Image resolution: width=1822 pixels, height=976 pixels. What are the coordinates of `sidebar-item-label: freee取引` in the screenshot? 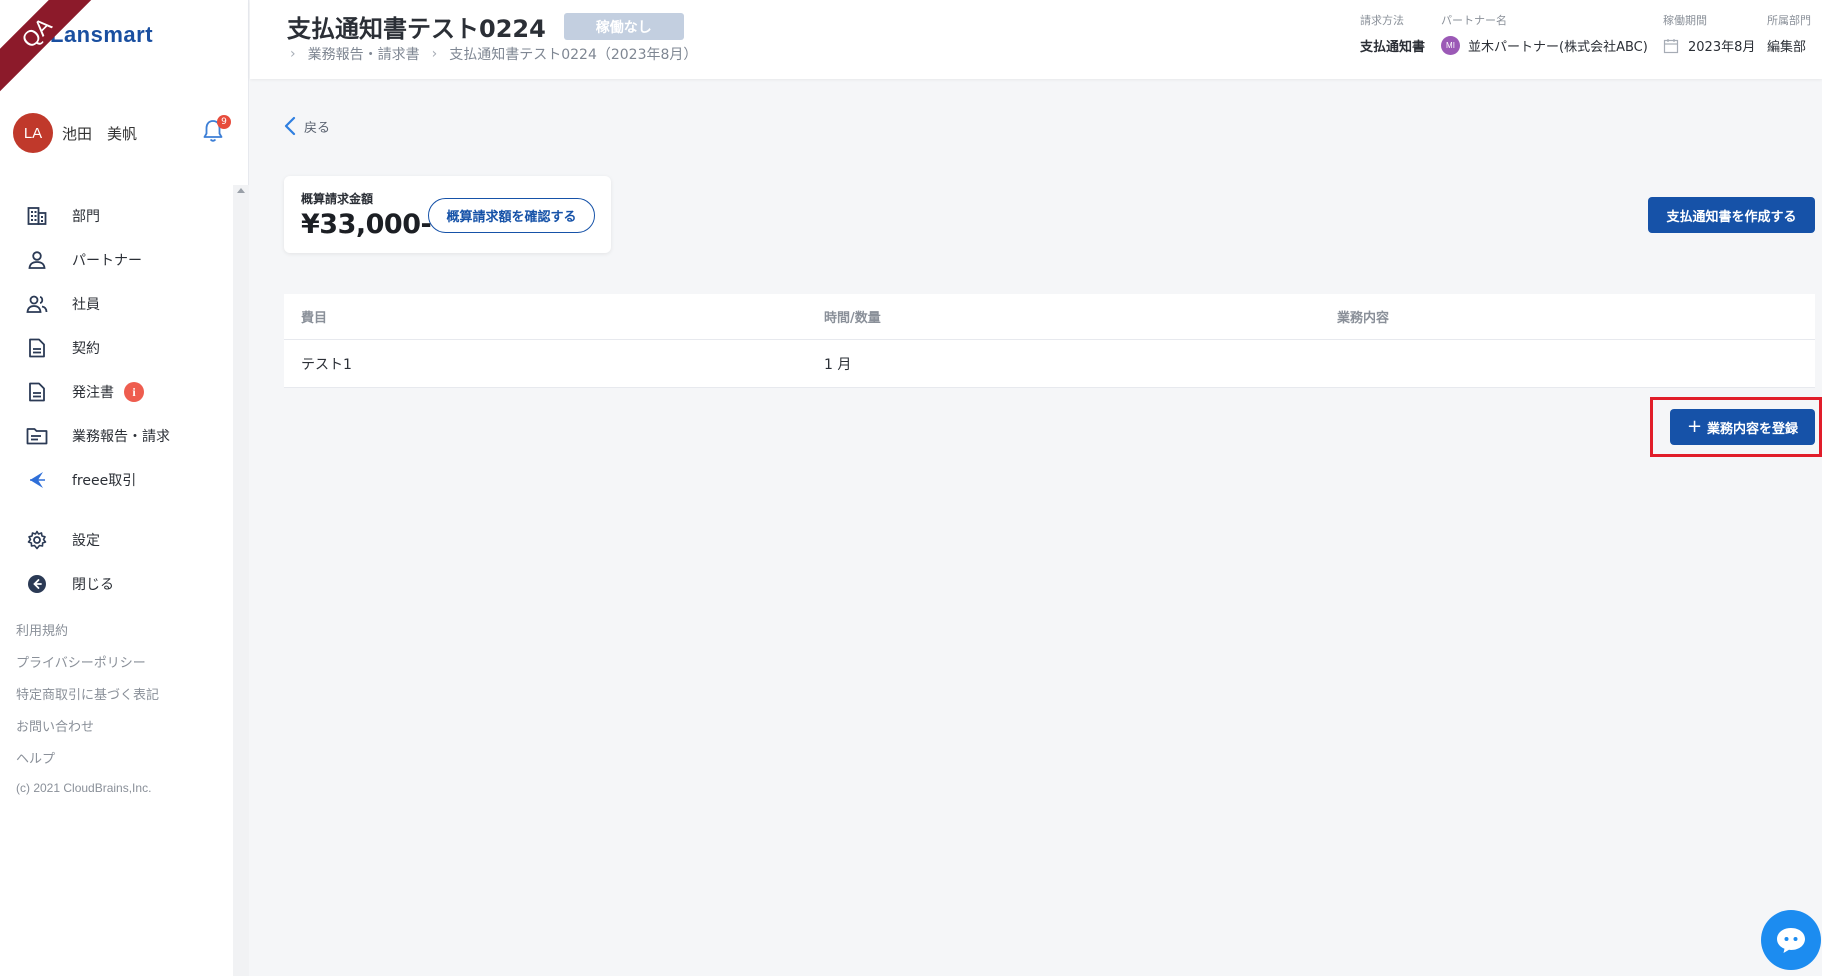 It's located at (104, 481).